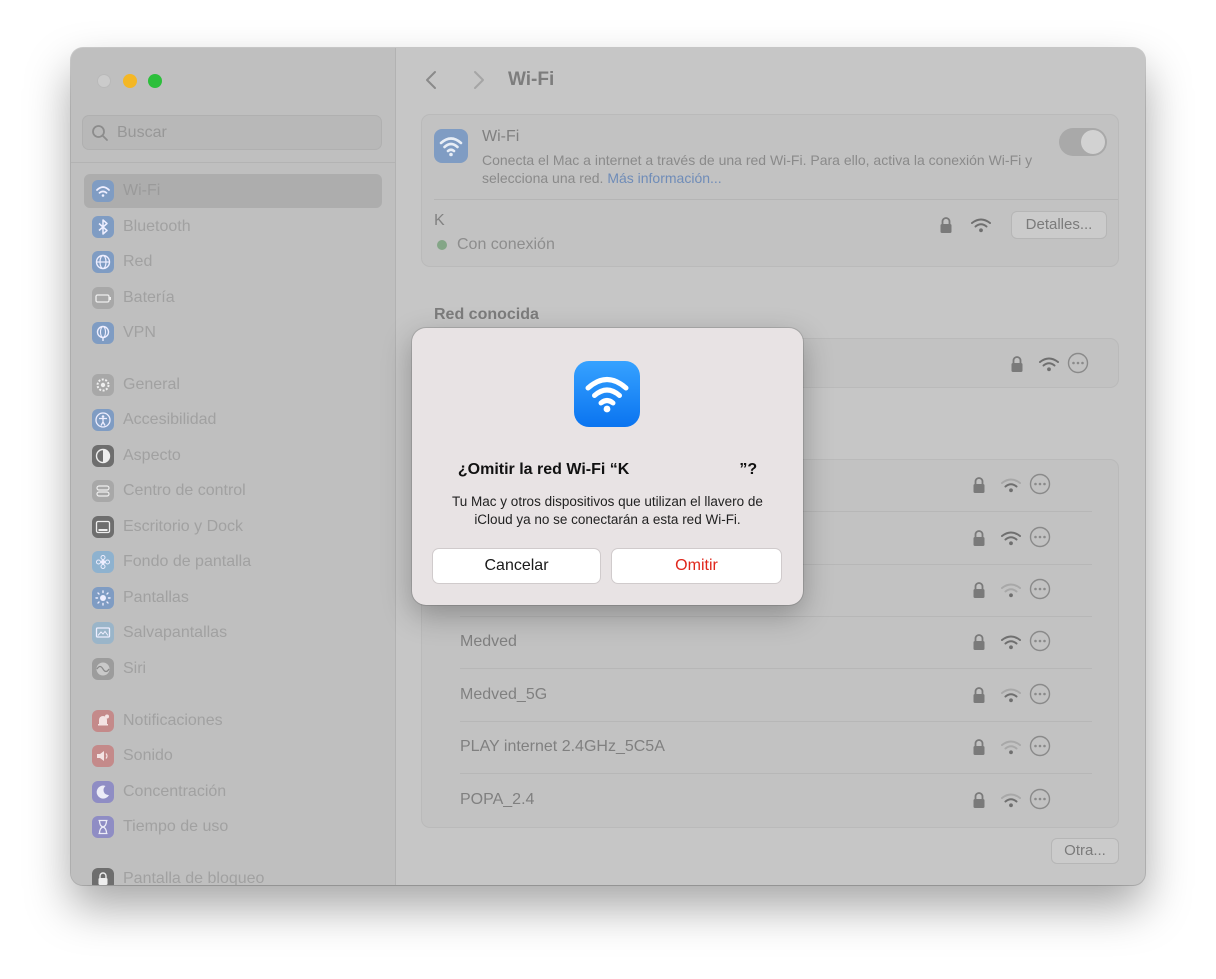  What do you see at coordinates (175, 632) in the screenshot?
I see `sidebar-item-label: Salvapantallas` at bounding box center [175, 632].